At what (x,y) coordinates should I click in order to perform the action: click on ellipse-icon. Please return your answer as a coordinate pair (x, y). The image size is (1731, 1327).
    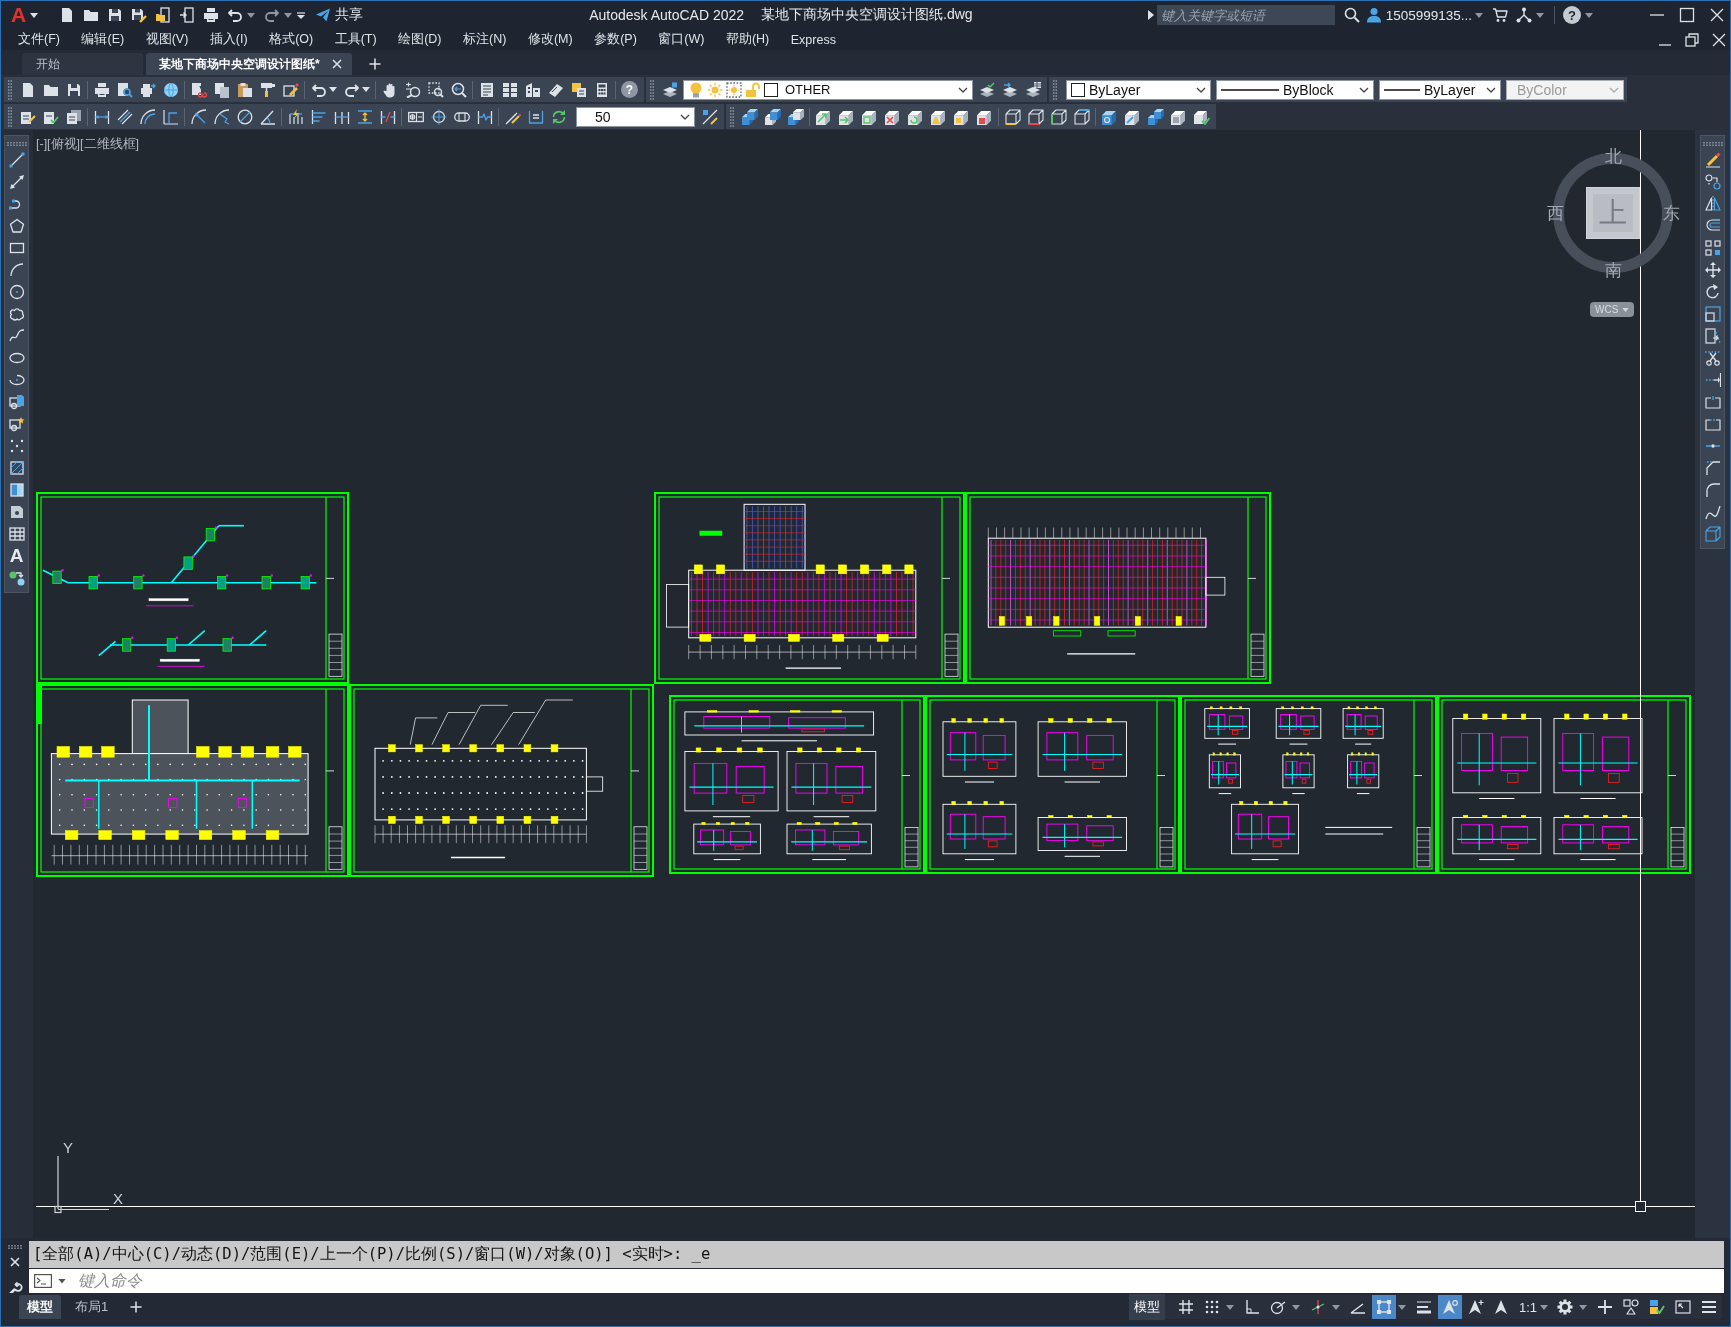
    Looking at the image, I should click on (16, 358).